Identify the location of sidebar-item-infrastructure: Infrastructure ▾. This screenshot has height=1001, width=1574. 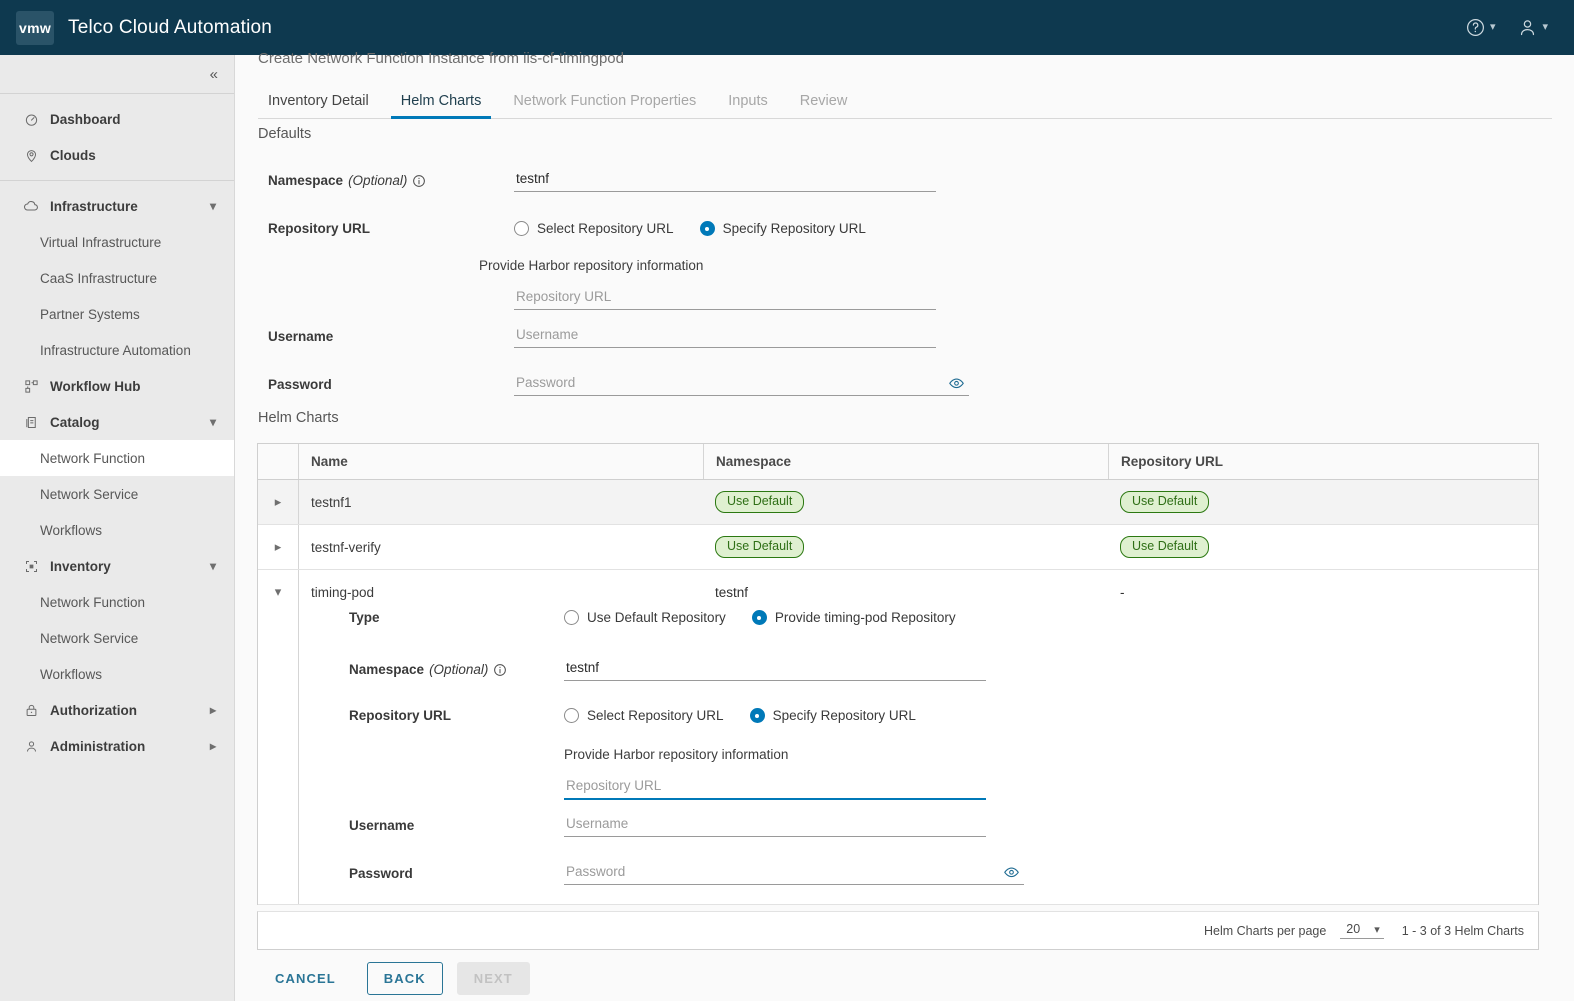
(117, 206).